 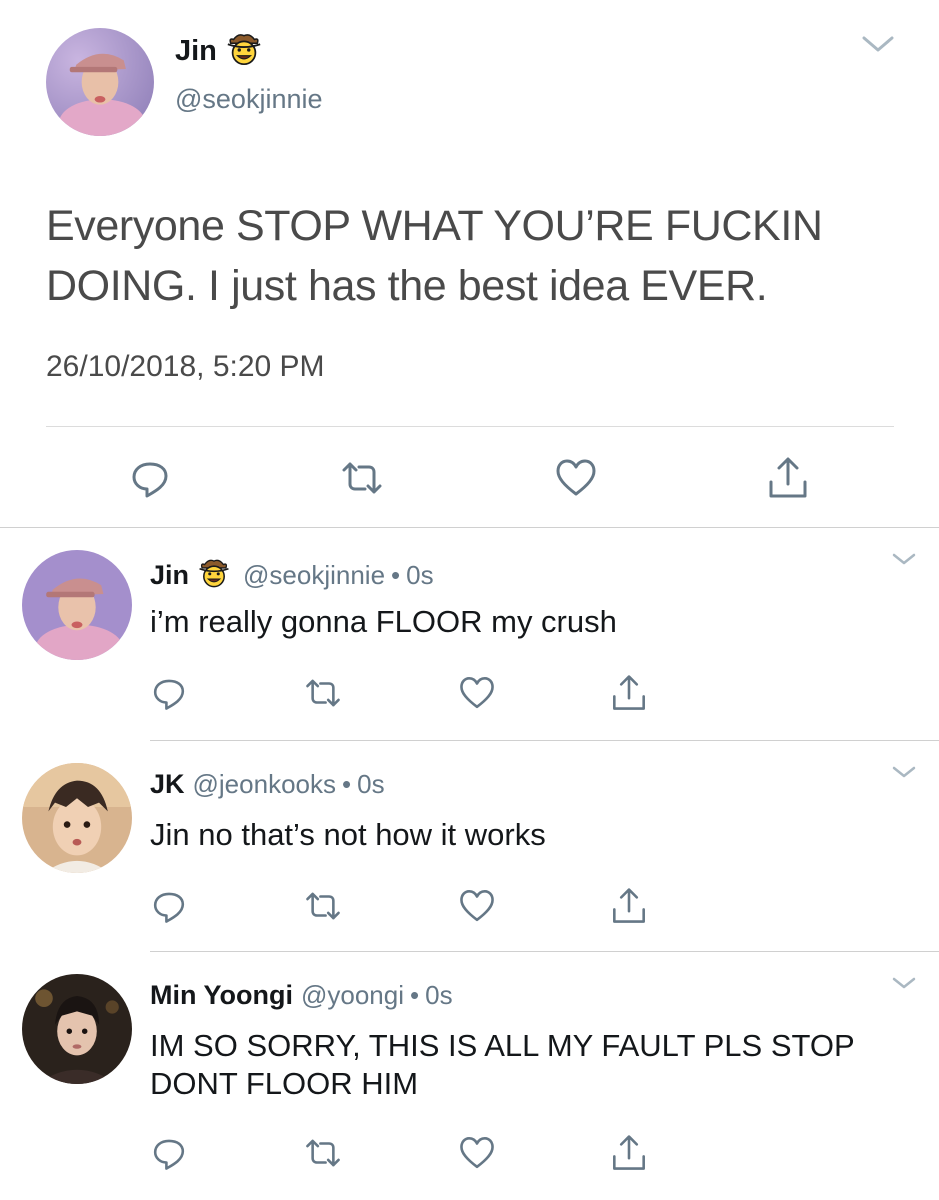 What do you see at coordinates (185, 367) in the screenshot?
I see `tweet-timestamp: 26/10/2018, 5:20 PM` at bounding box center [185, 367].